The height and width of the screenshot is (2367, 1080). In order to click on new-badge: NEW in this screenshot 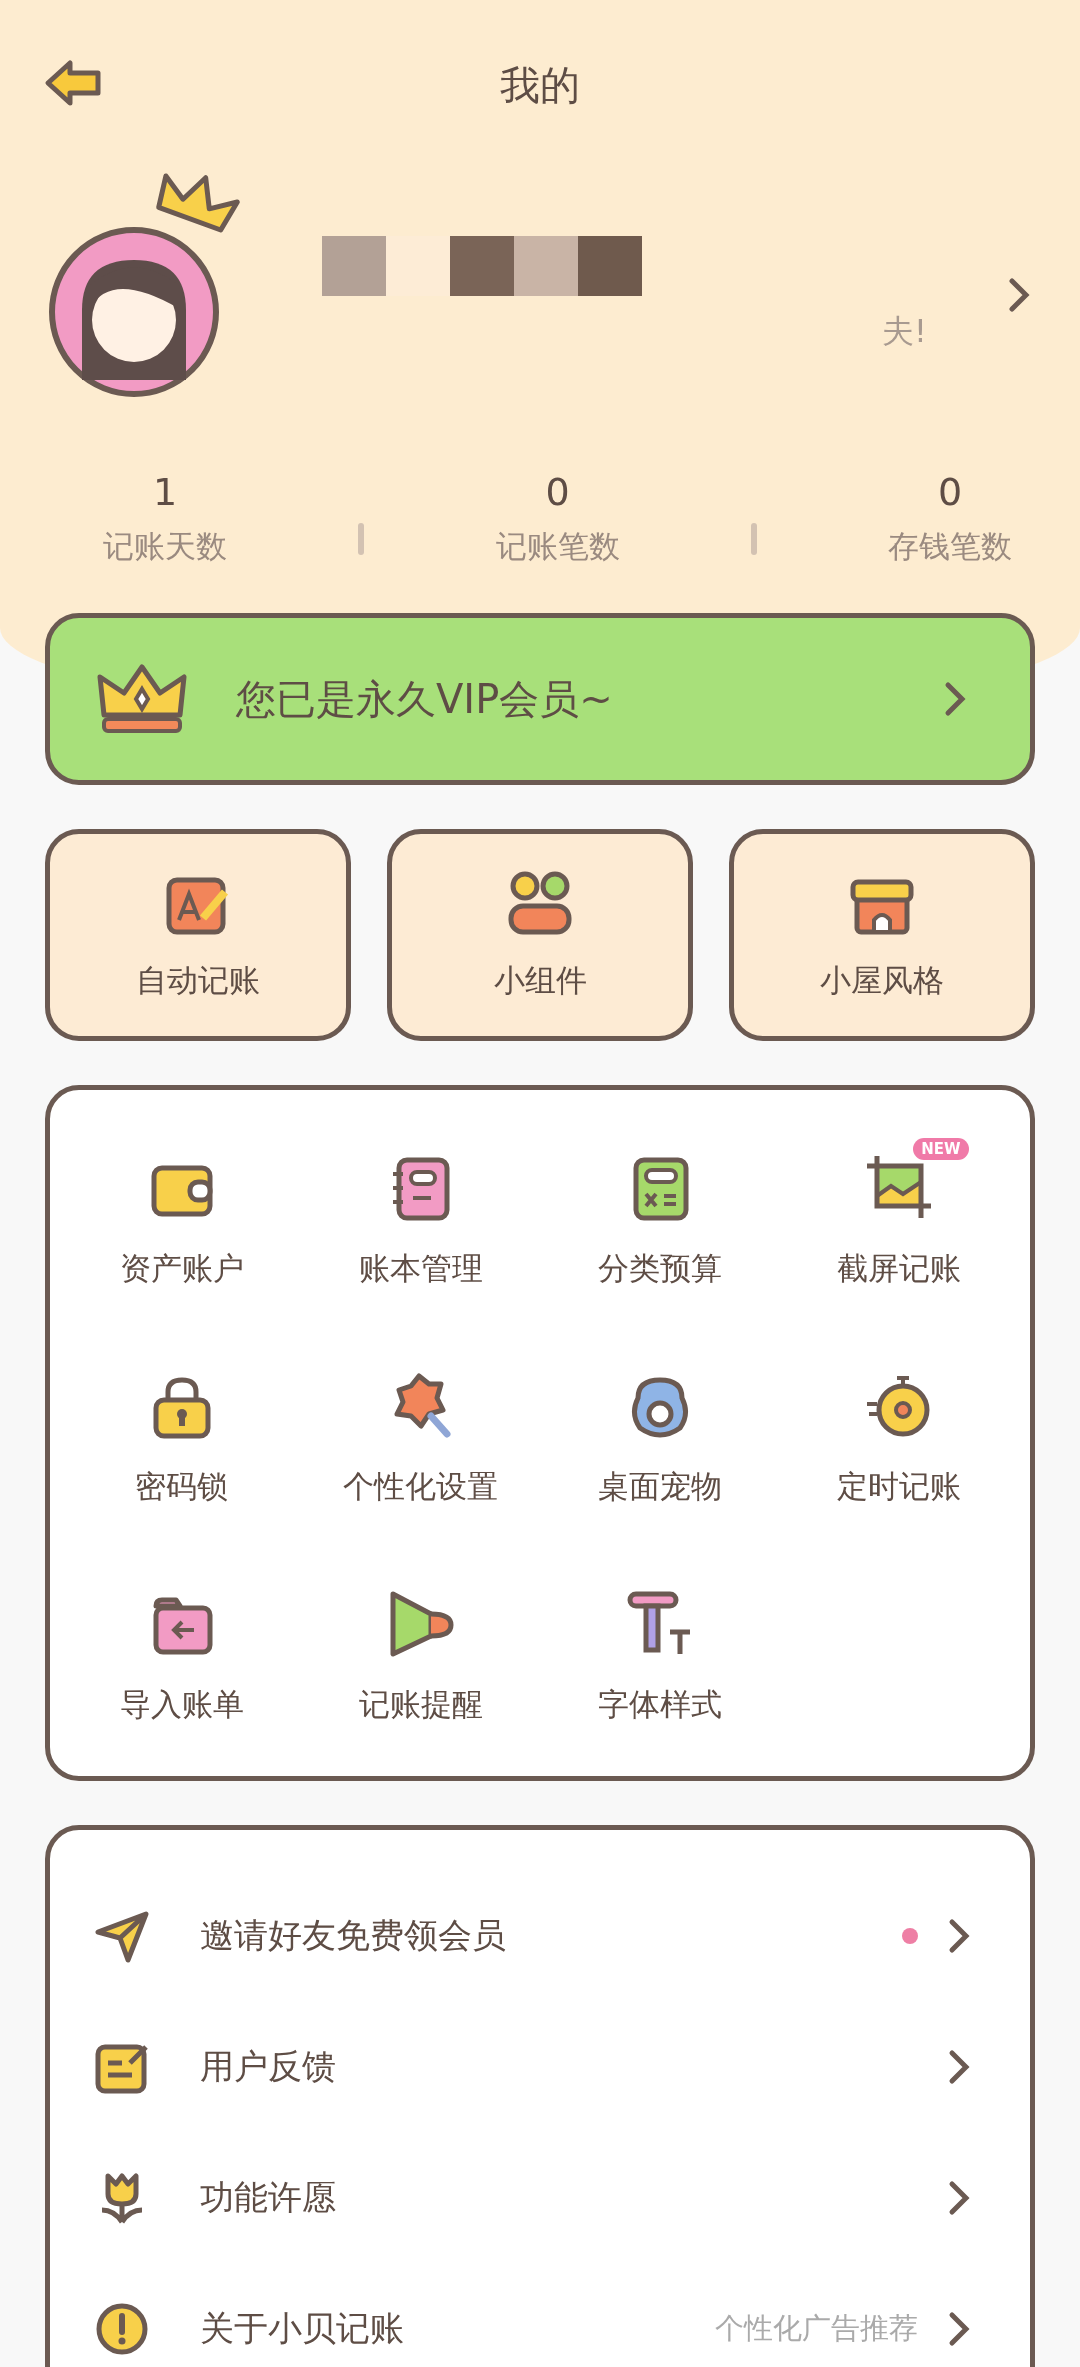, I will do `click(941, 1149)`.